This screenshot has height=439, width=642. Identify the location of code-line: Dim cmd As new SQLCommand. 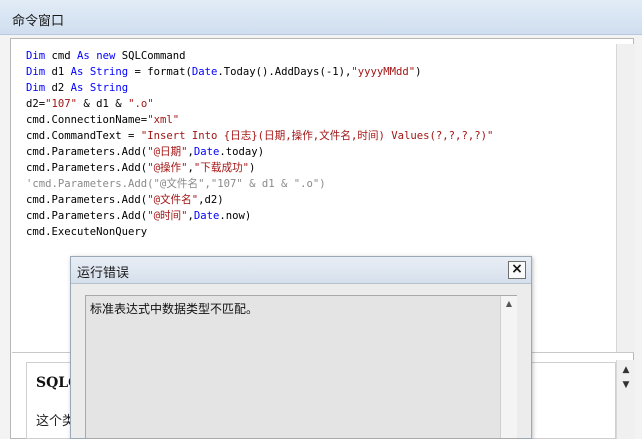
(106, 56).